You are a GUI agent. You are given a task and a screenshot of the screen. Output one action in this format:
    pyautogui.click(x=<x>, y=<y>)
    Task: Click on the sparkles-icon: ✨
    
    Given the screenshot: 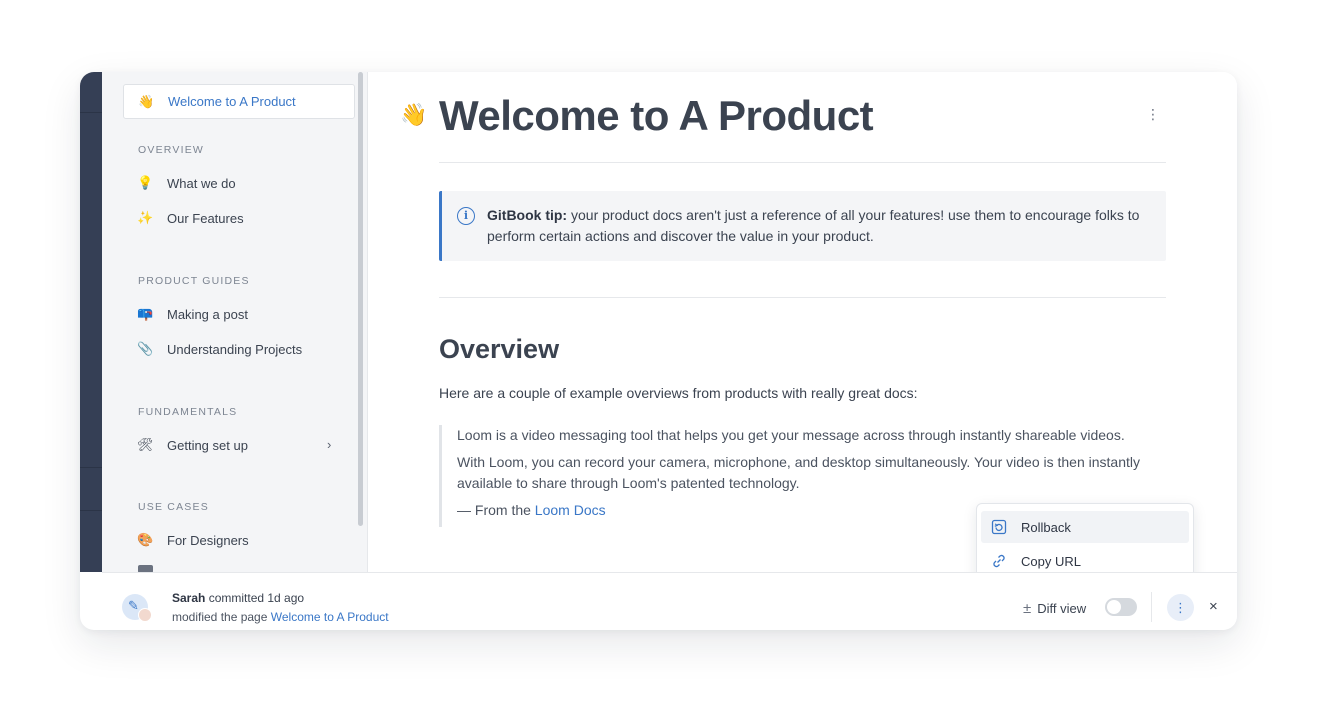 What is the action you would take?
    pyautogui.click(x=145, y=217)
    